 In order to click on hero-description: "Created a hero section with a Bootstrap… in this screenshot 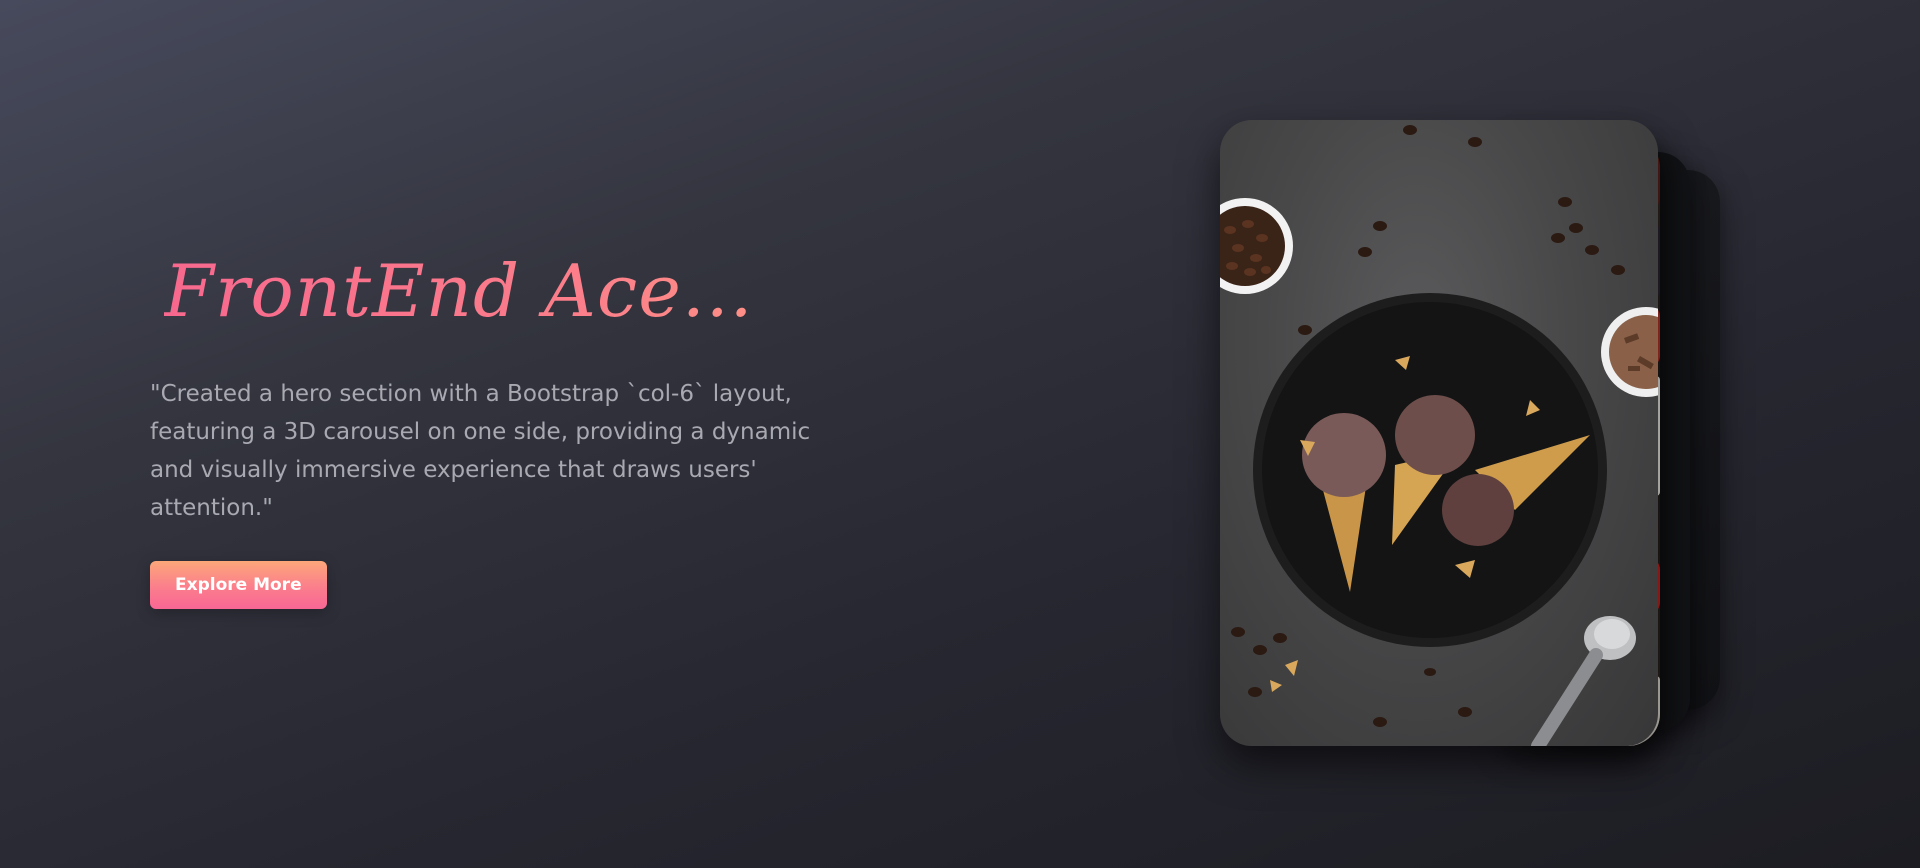, I will do `click(480, 450)`.